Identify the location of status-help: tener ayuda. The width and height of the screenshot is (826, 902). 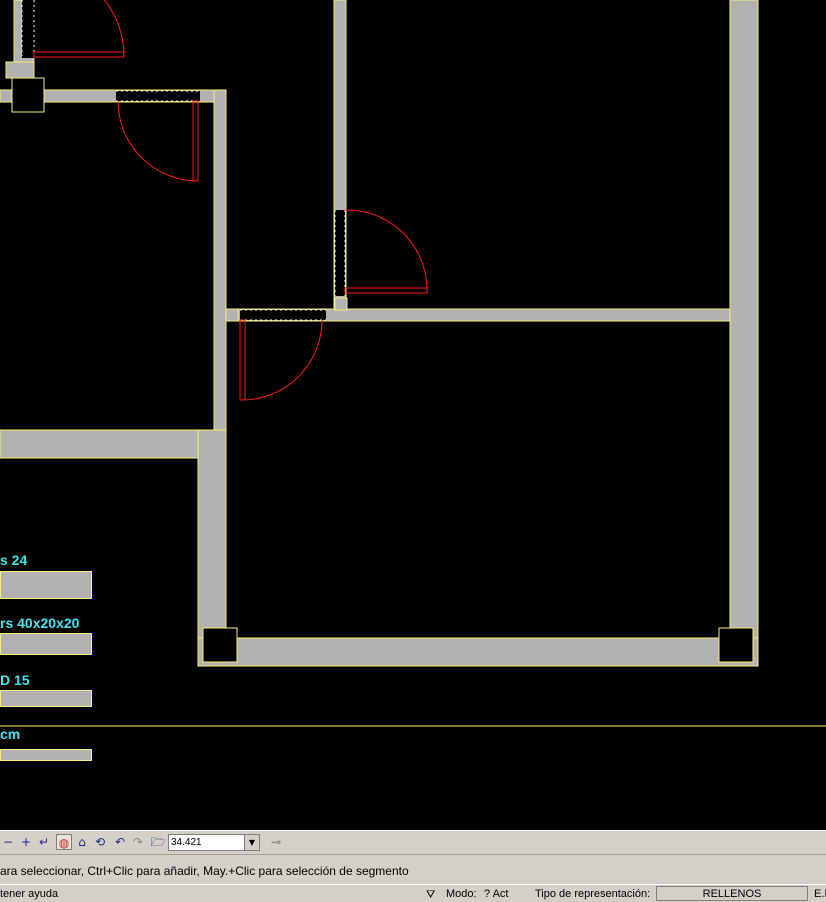
(29, 894).